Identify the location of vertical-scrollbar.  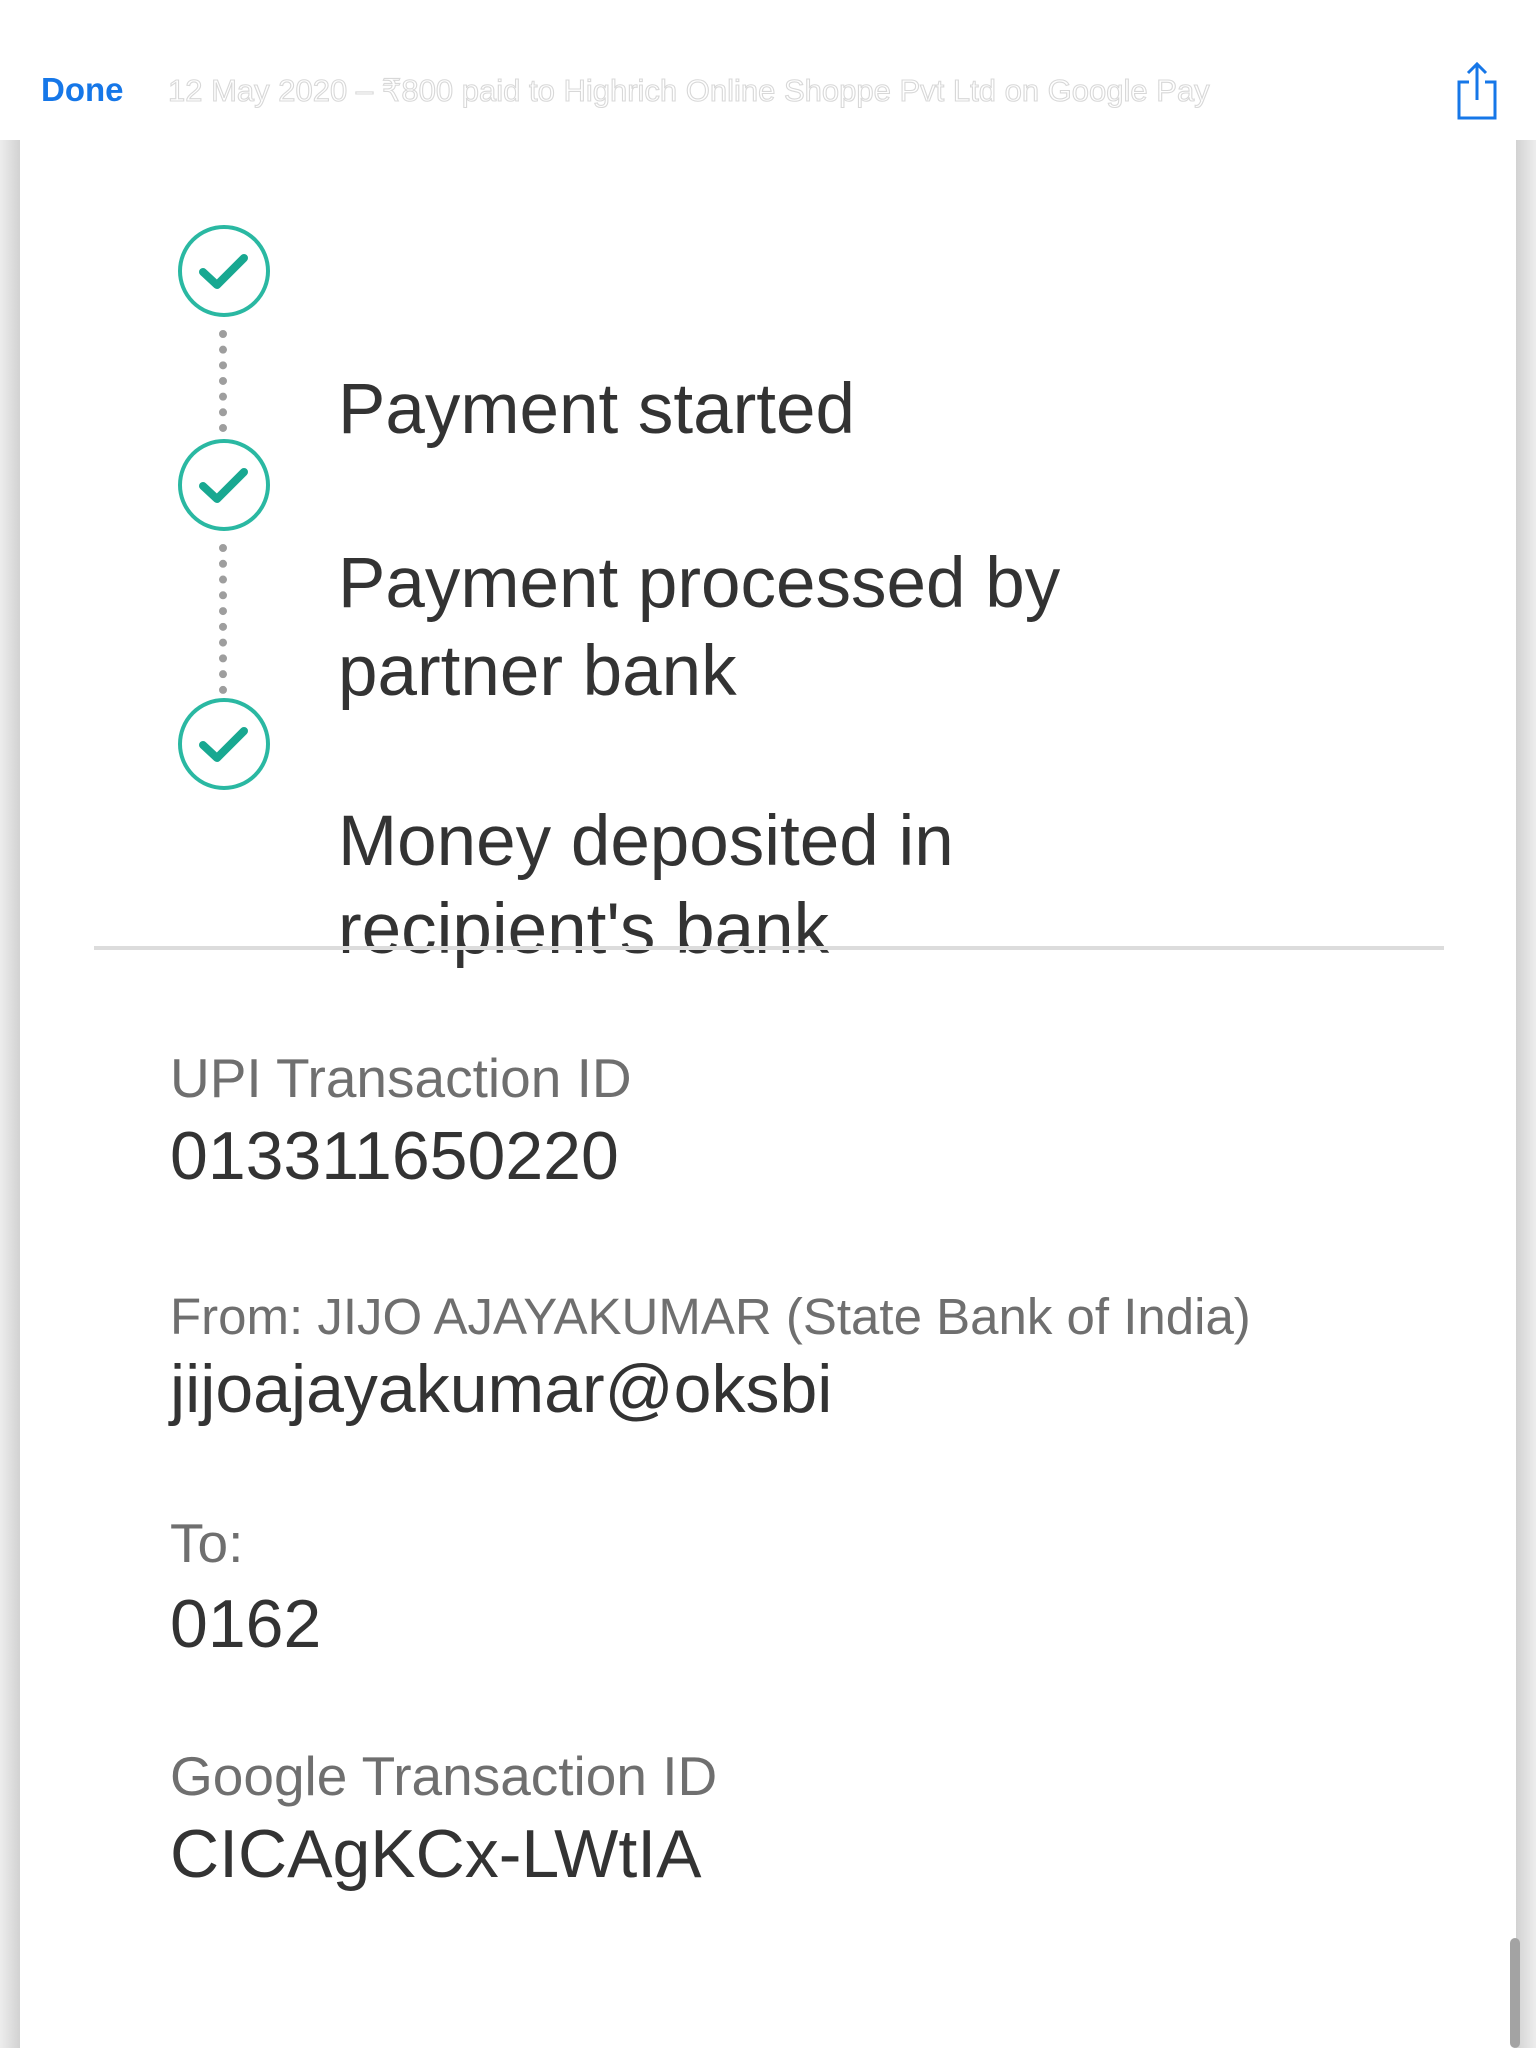
(1515, 1993).